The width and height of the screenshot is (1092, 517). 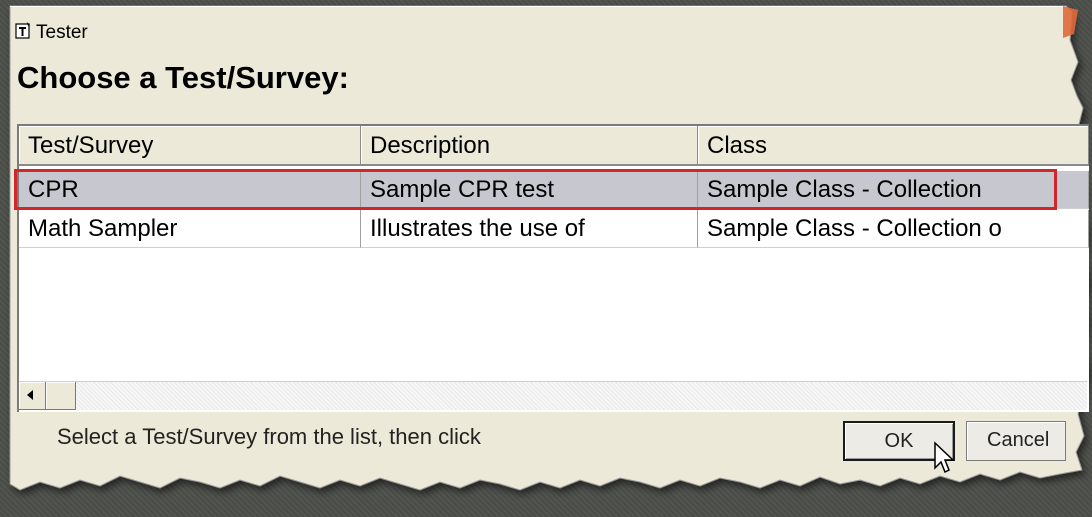 I want to click on list-header: Test/Survey Description Class, so click(x=554, y=148).